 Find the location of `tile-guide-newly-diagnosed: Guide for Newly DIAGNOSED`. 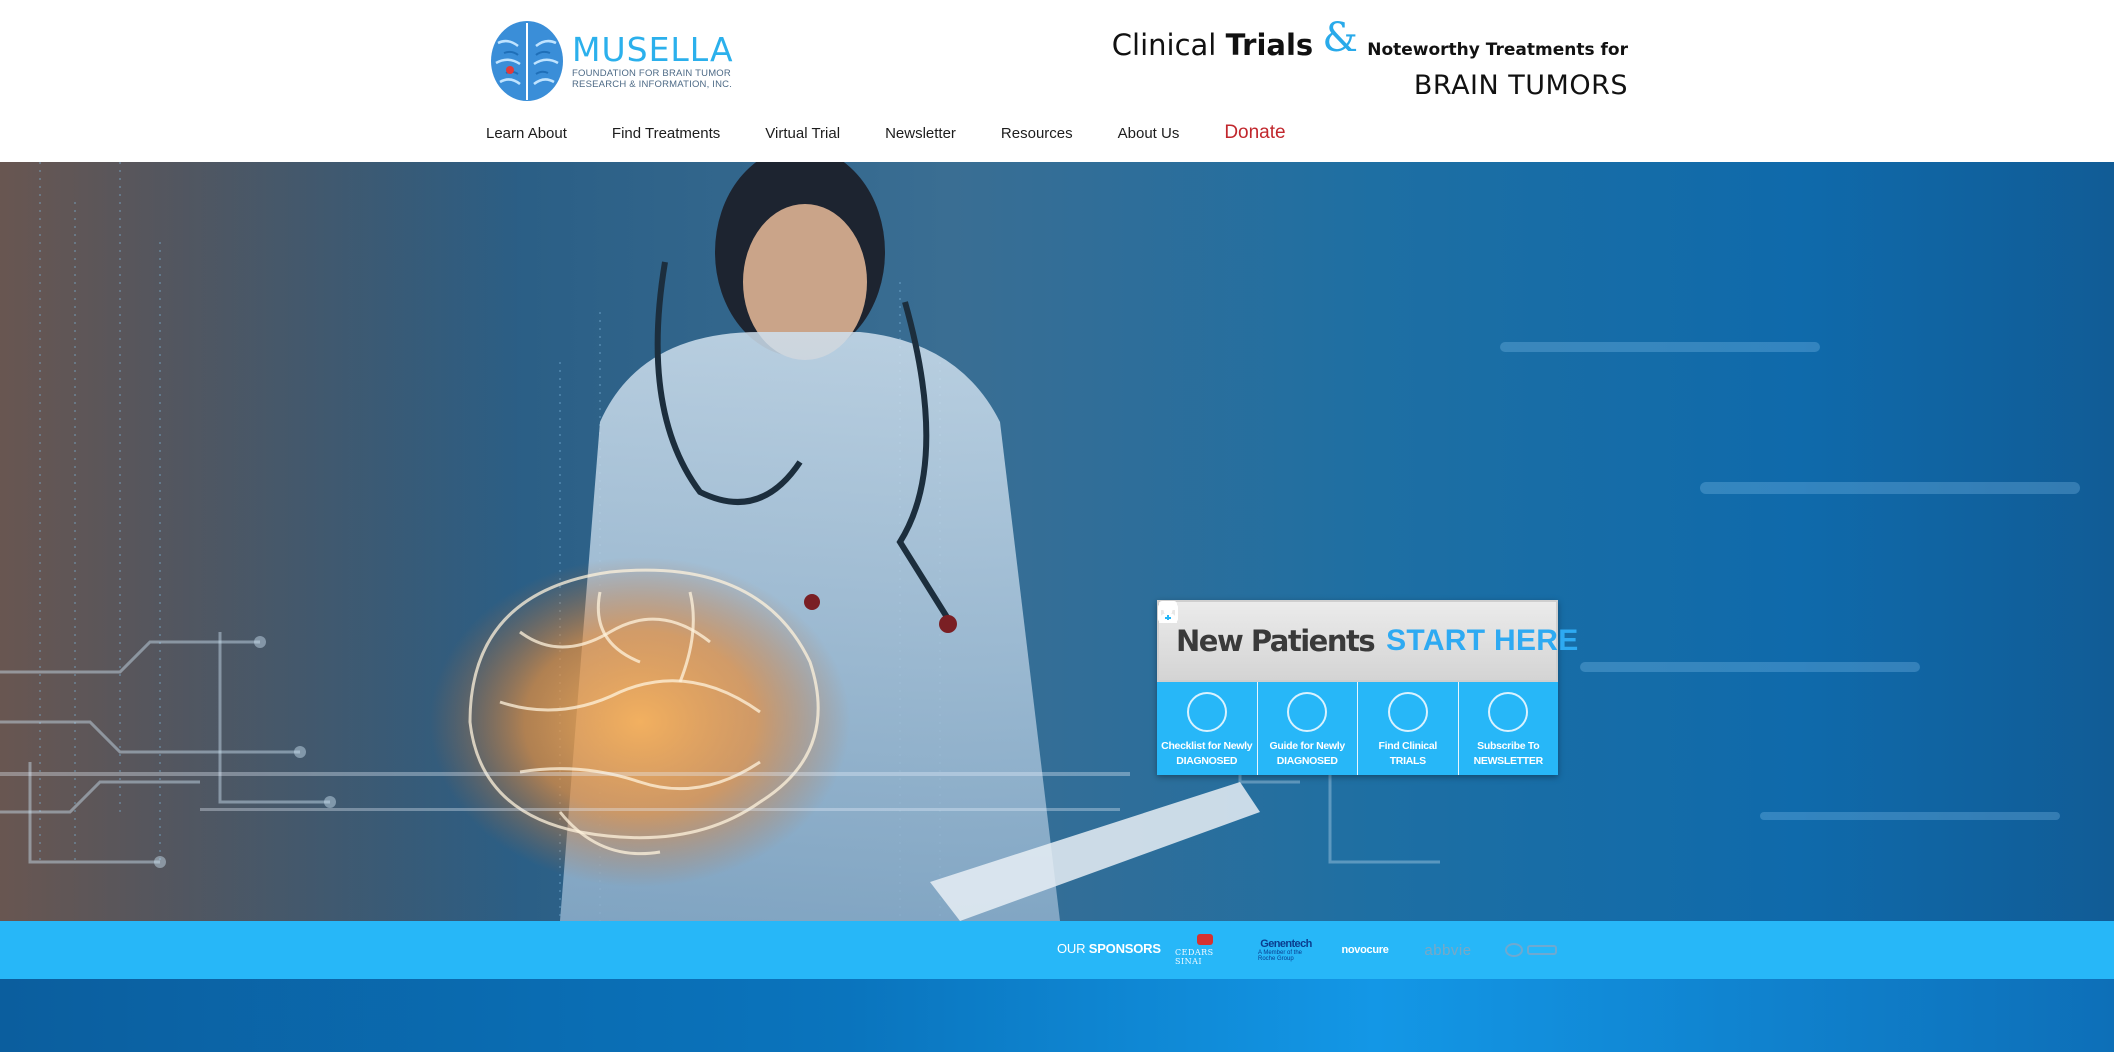

tile-guide-newly-diagnosed: Guide for Newly DIAGNOSED is located at coordinates (1258, 688).